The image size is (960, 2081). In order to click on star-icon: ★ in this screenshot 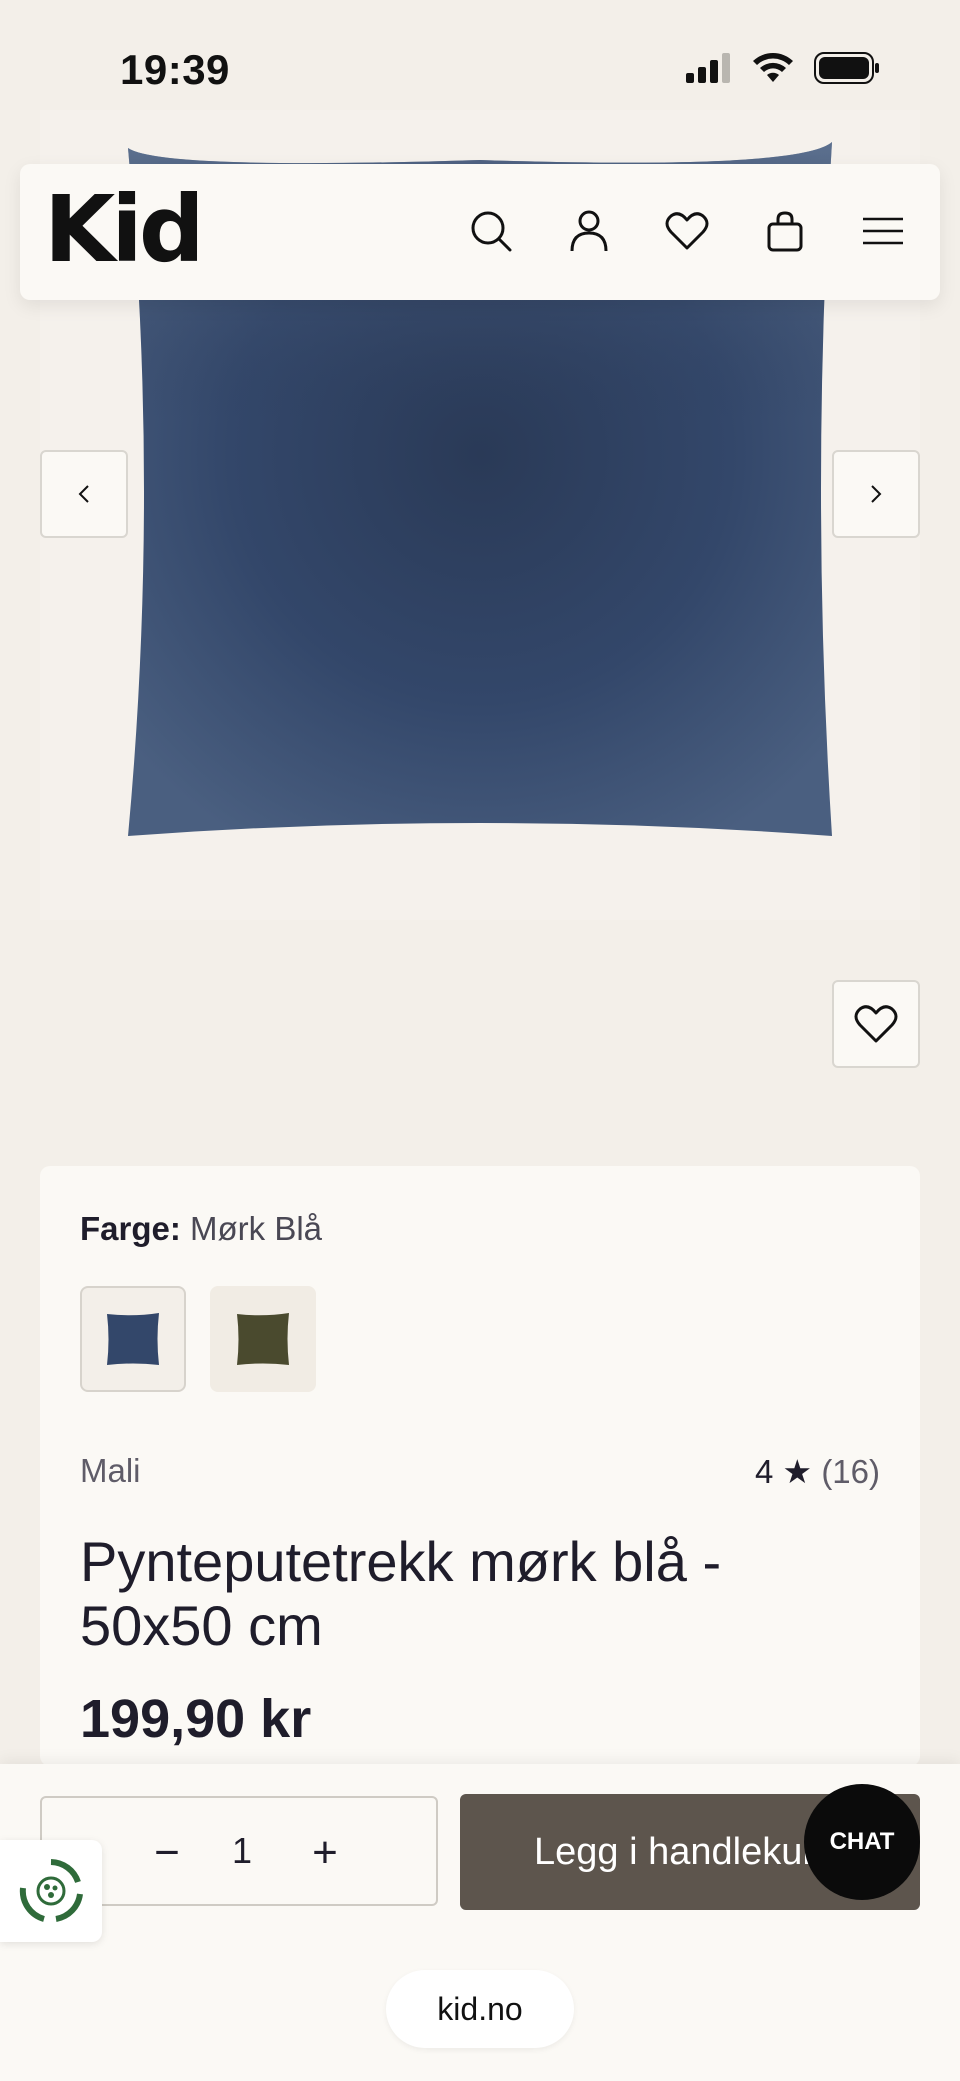, I will do `click(797, 1471)`.